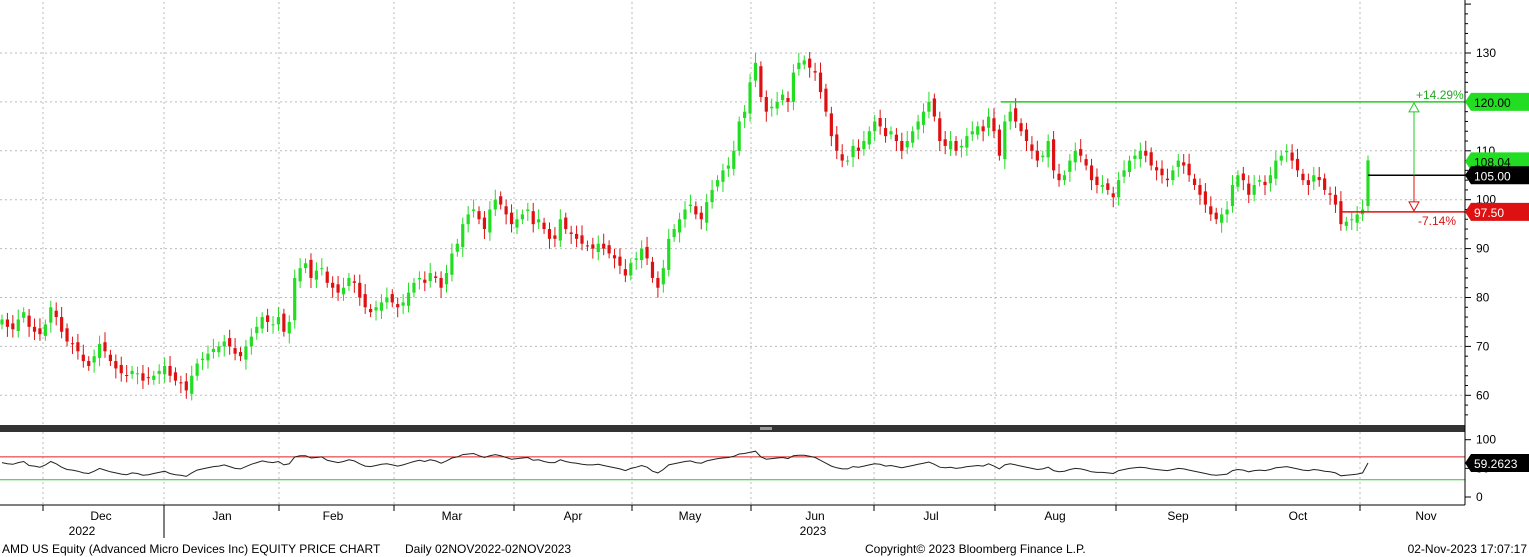  I want to click on x-tick-label: Jun, so click(814, 516).